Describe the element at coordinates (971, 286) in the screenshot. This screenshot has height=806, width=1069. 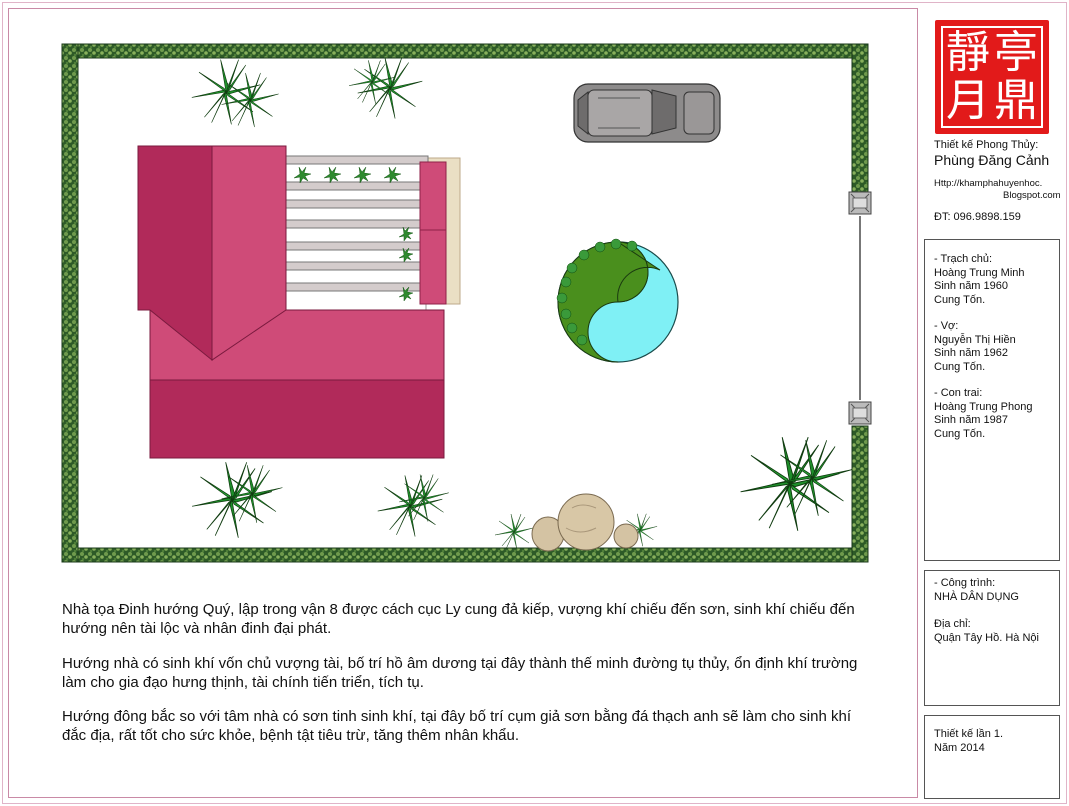
I see `owner-birth: Sinh năm 1960` at that location.